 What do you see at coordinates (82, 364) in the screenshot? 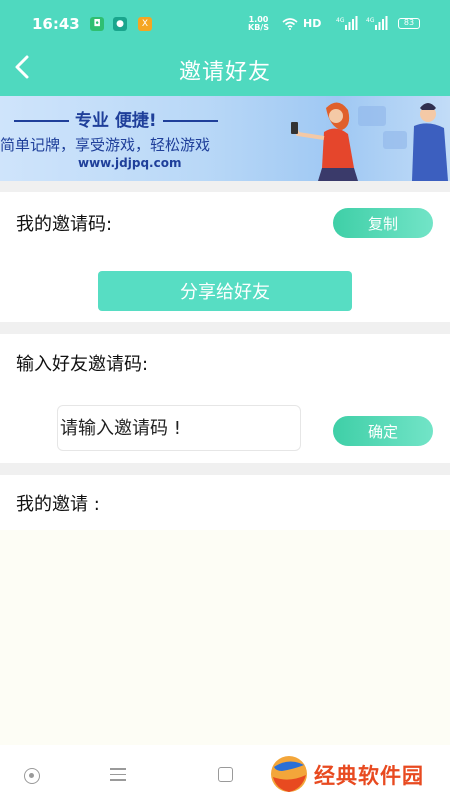
I see `enter-friend-code-label: 输入好友邀请码:` at bounding box center [82, 364].